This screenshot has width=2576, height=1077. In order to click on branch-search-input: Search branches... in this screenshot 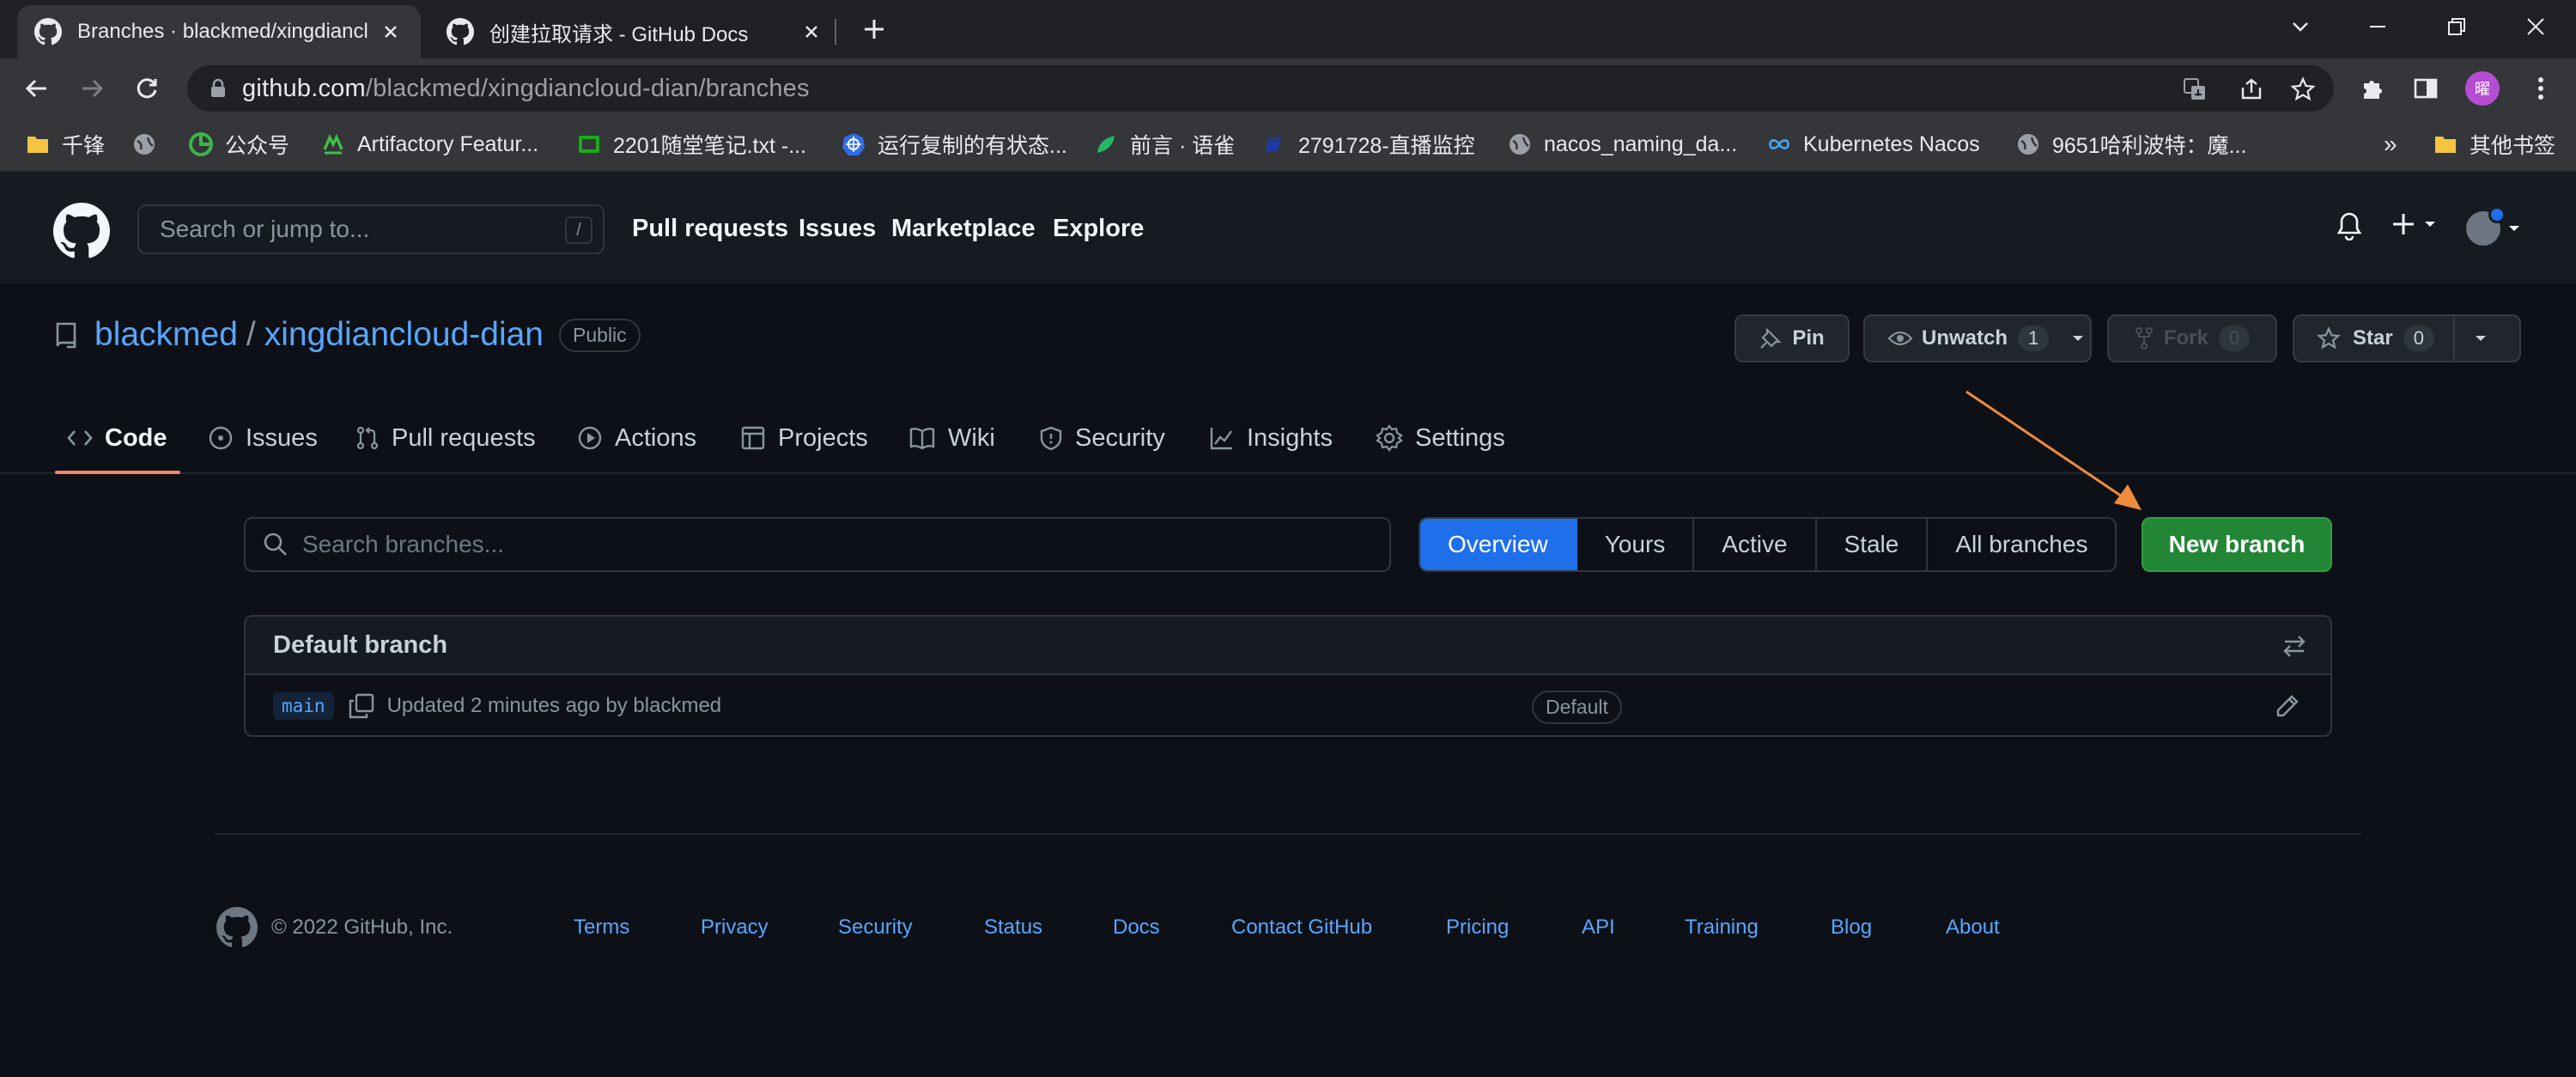, I will do `click(817, 544)`.